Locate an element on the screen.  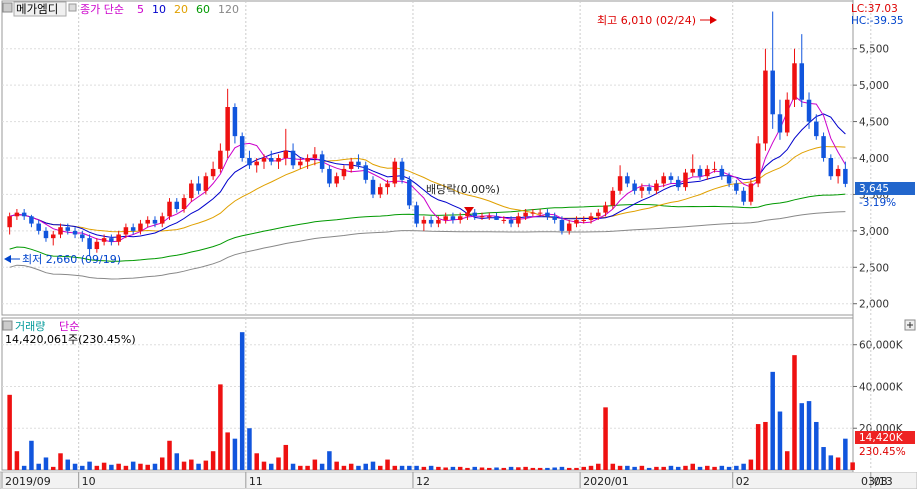
volume-menu-icon is located at coordinates (7, 325).